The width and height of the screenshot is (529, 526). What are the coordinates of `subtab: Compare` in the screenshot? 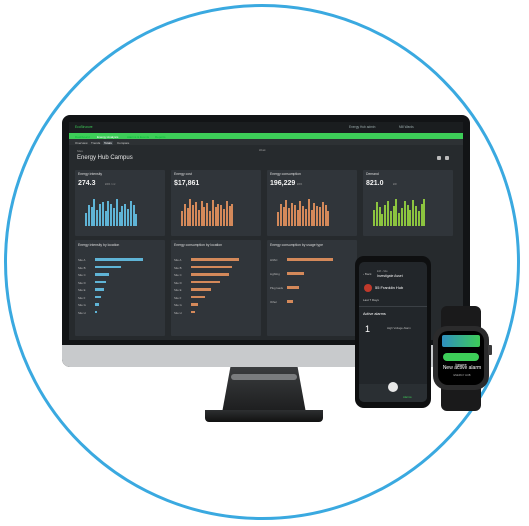 It's located at (123, 143).